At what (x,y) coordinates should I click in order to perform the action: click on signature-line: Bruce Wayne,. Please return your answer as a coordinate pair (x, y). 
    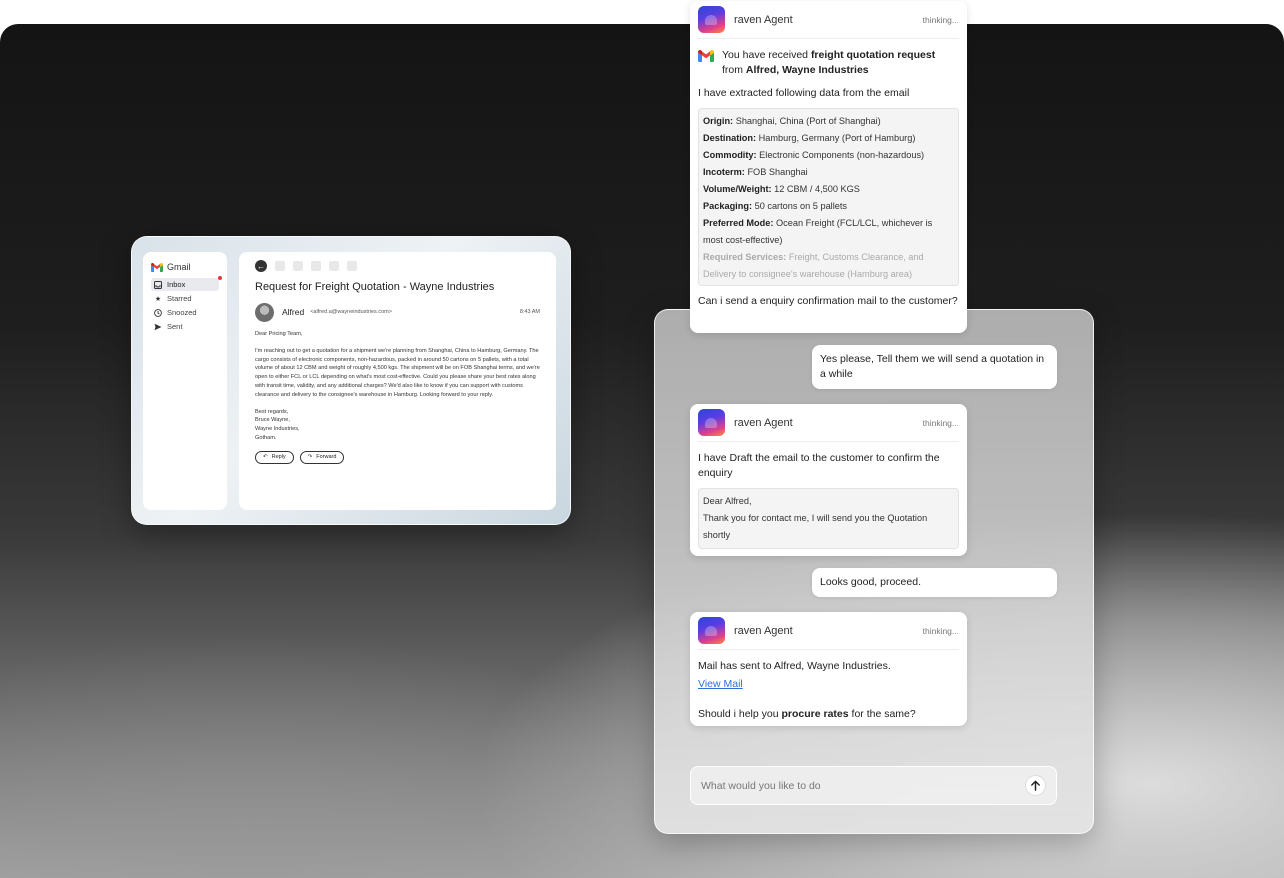
    Looking at the image, I should click on (272, 420).